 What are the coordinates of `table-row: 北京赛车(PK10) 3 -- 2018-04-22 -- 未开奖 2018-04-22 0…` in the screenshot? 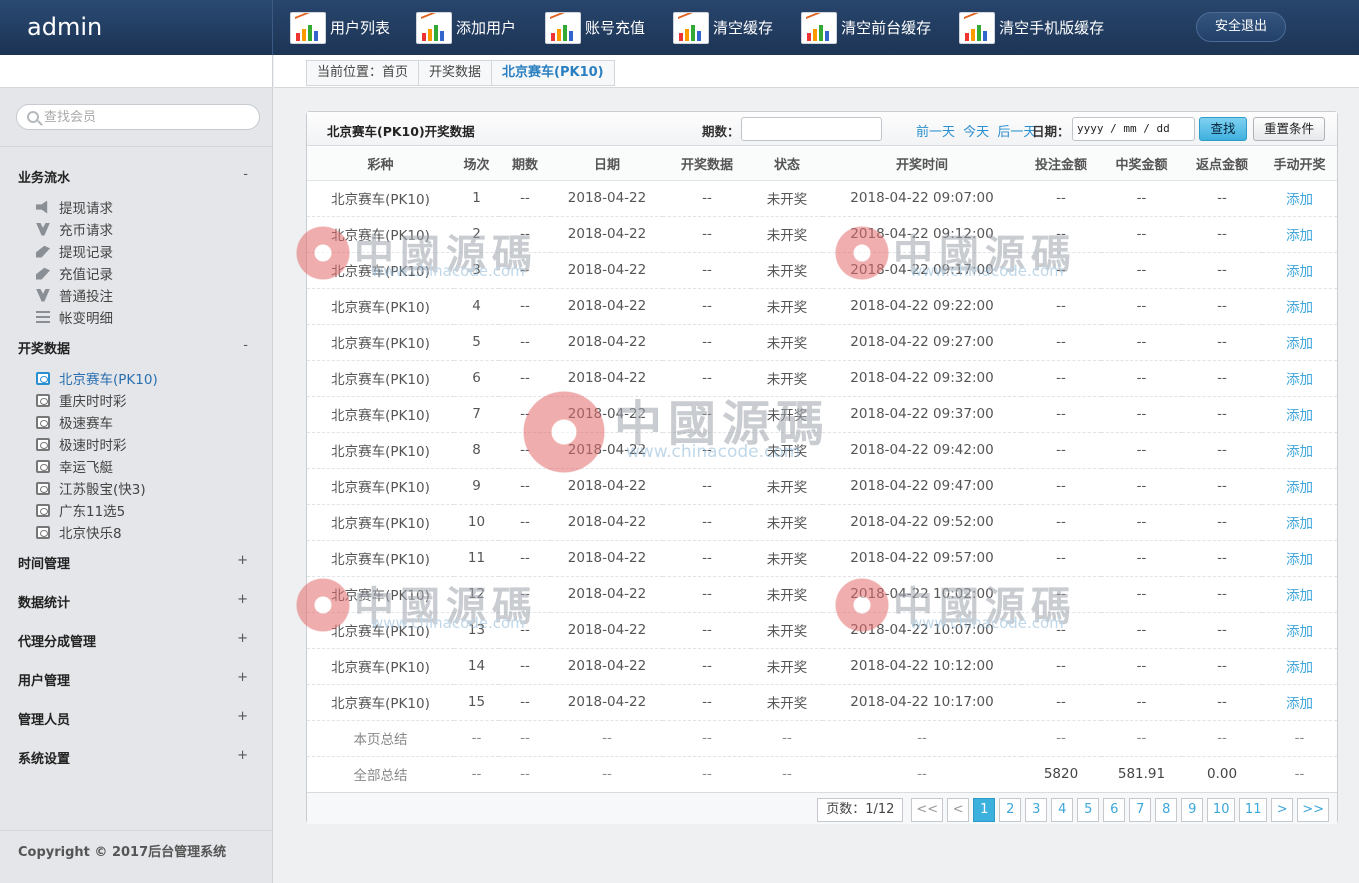 It's located at (822, 270).